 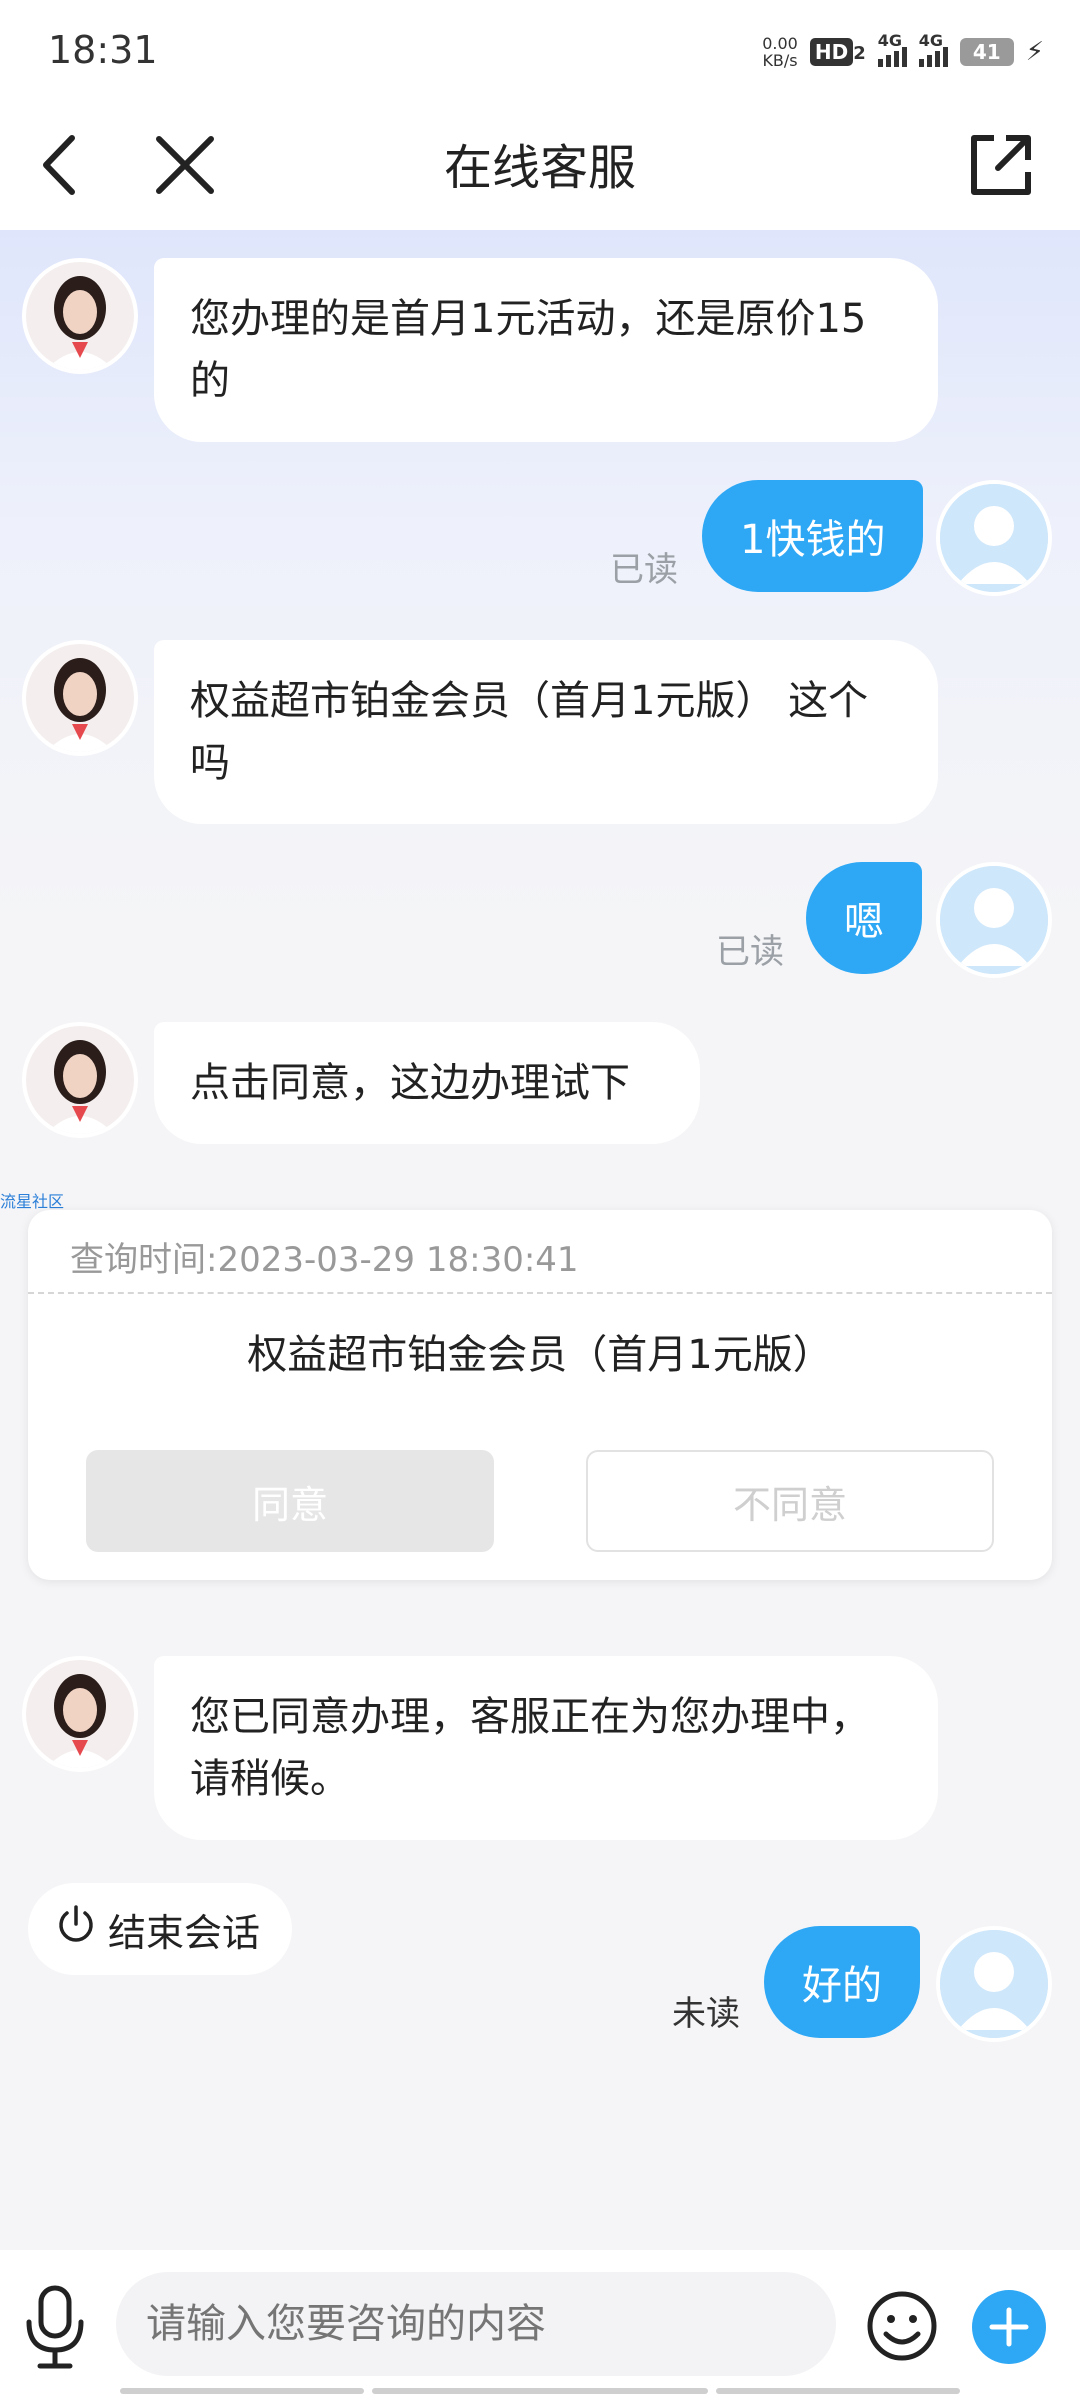 I want to click on divider, so click(x=540, y=1293).